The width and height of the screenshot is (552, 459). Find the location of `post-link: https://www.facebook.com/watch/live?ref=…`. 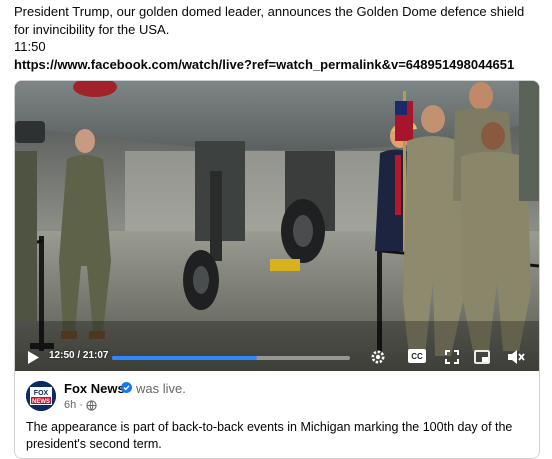

post-link: https://www.facebook.com/watch/live?ref=… is located at coordinates (276, 65).